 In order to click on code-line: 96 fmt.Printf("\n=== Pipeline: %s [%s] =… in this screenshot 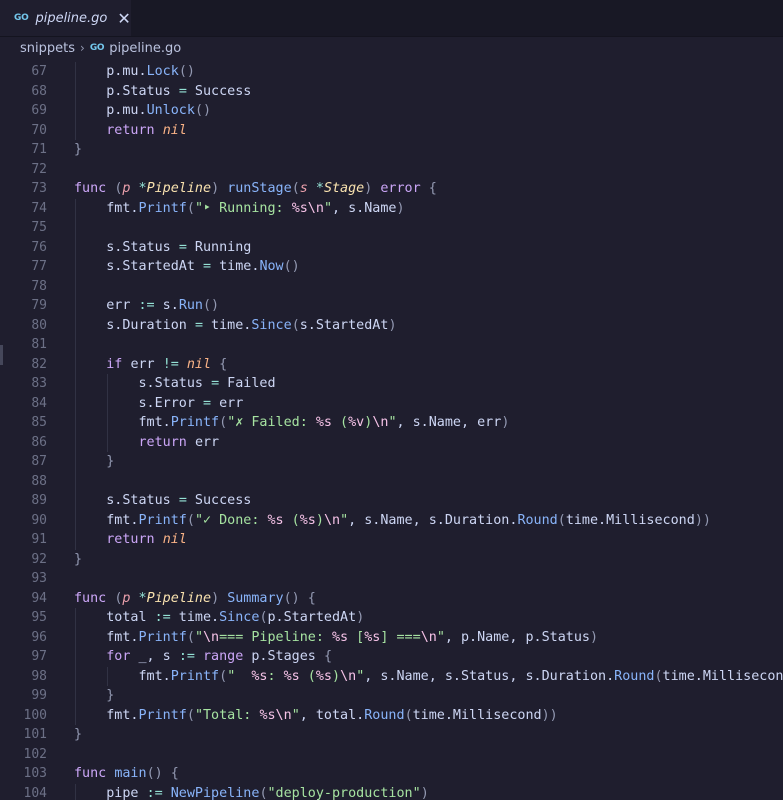, I will do `click(391, 638)`.